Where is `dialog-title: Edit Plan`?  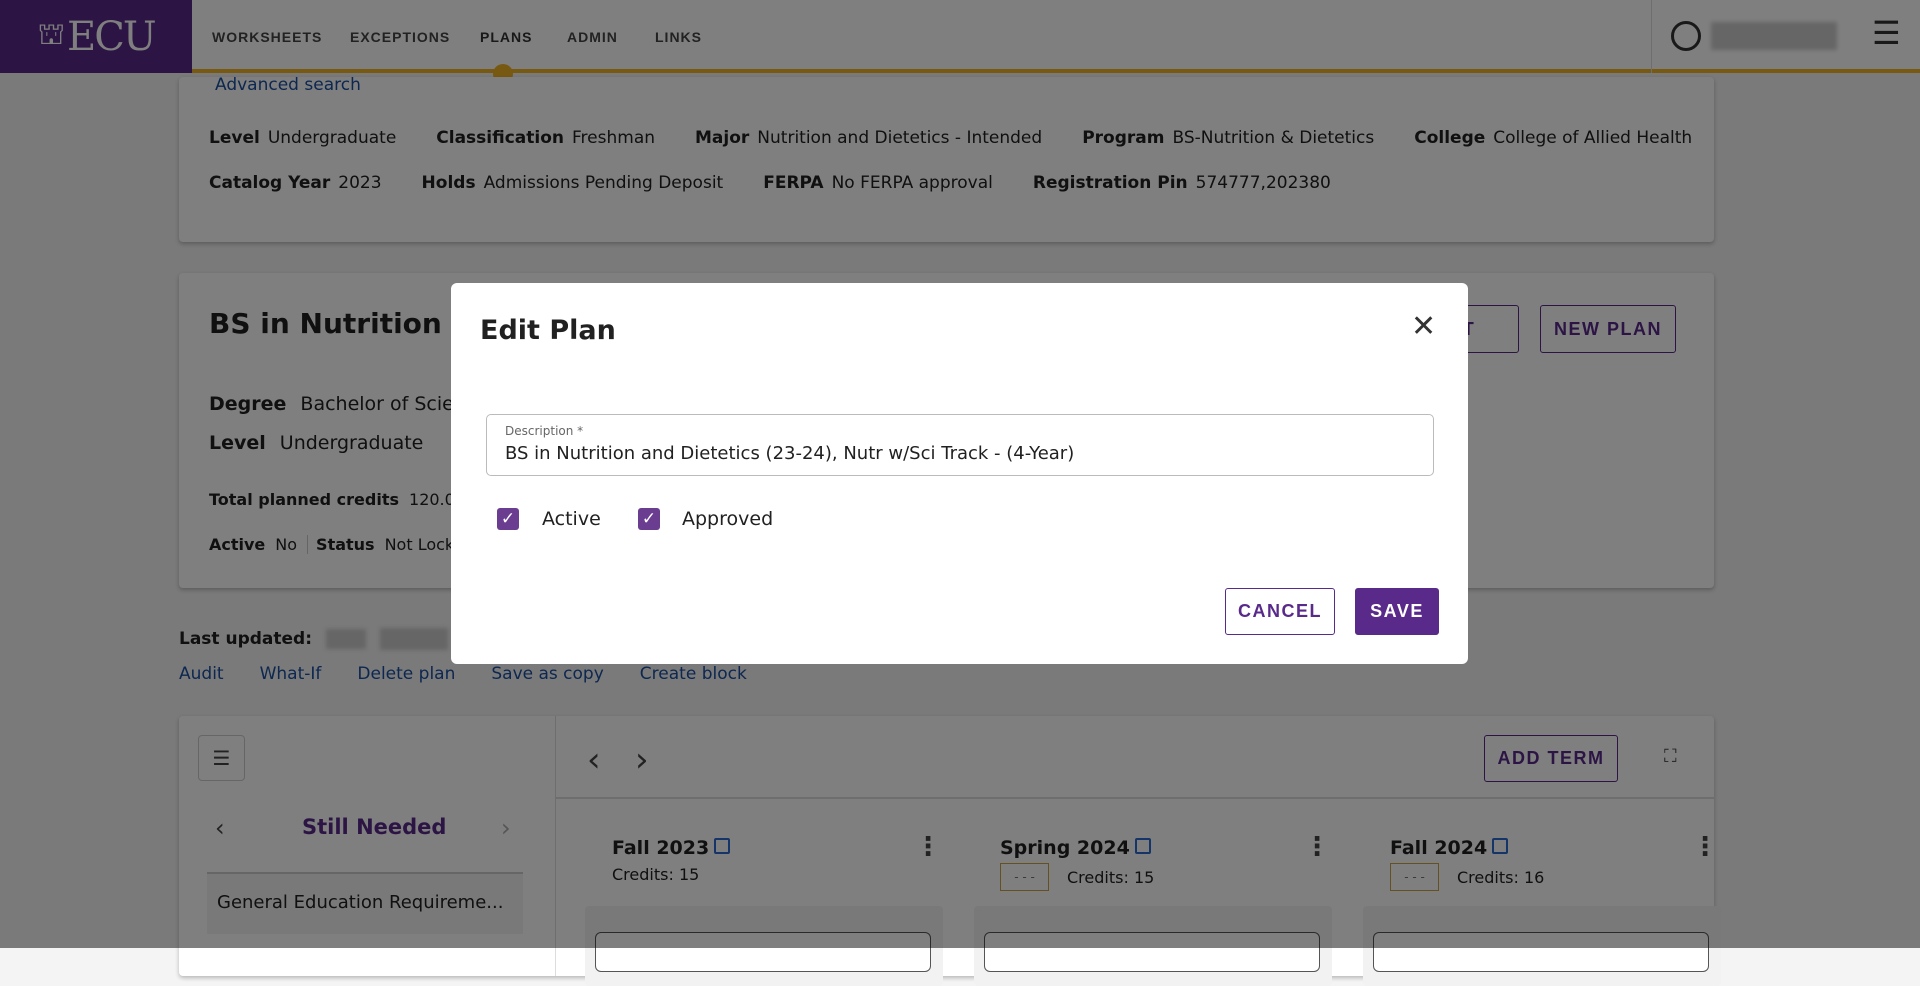
dialog-title: Edit Plan is located at coordinates (548, 330).